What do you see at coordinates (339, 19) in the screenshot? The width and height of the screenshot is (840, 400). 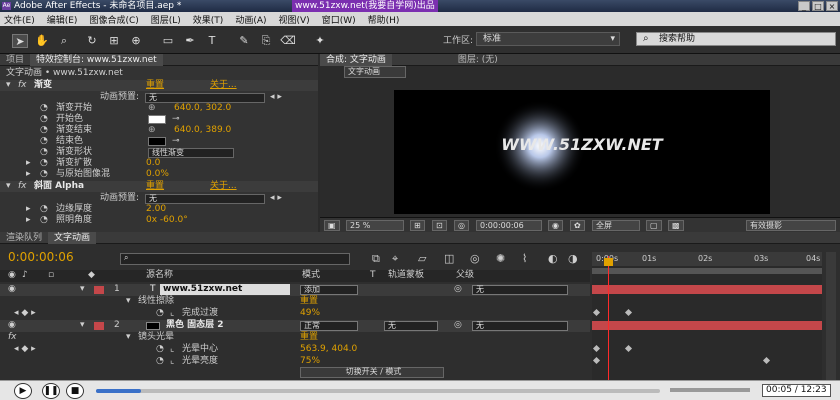 I see `menu-window: 窗口(W)` at bounding box center [339, 19].